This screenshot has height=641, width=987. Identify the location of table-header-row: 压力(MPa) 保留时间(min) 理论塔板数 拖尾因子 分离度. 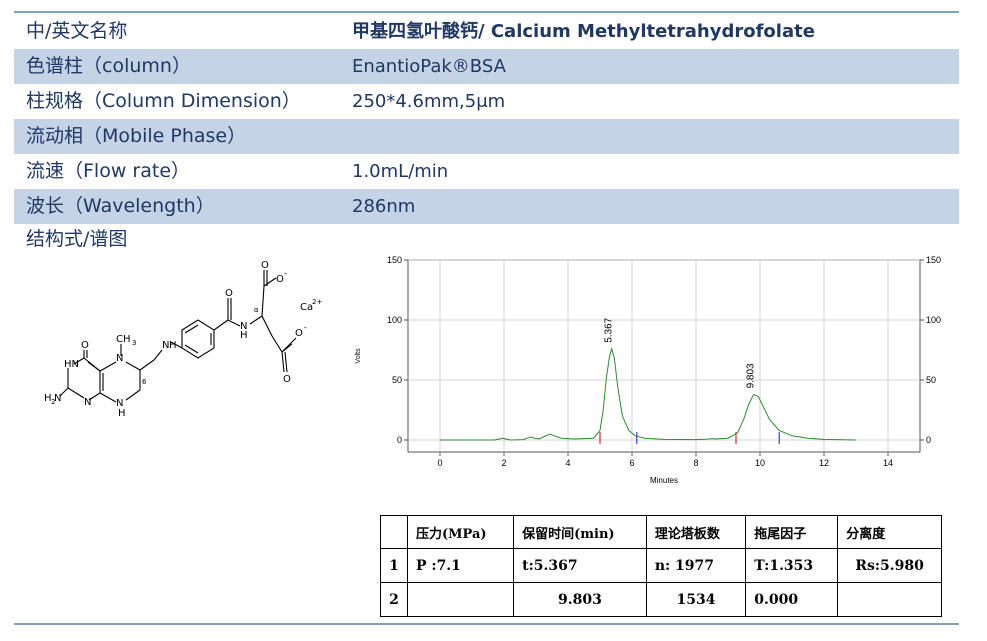
(661, 532).